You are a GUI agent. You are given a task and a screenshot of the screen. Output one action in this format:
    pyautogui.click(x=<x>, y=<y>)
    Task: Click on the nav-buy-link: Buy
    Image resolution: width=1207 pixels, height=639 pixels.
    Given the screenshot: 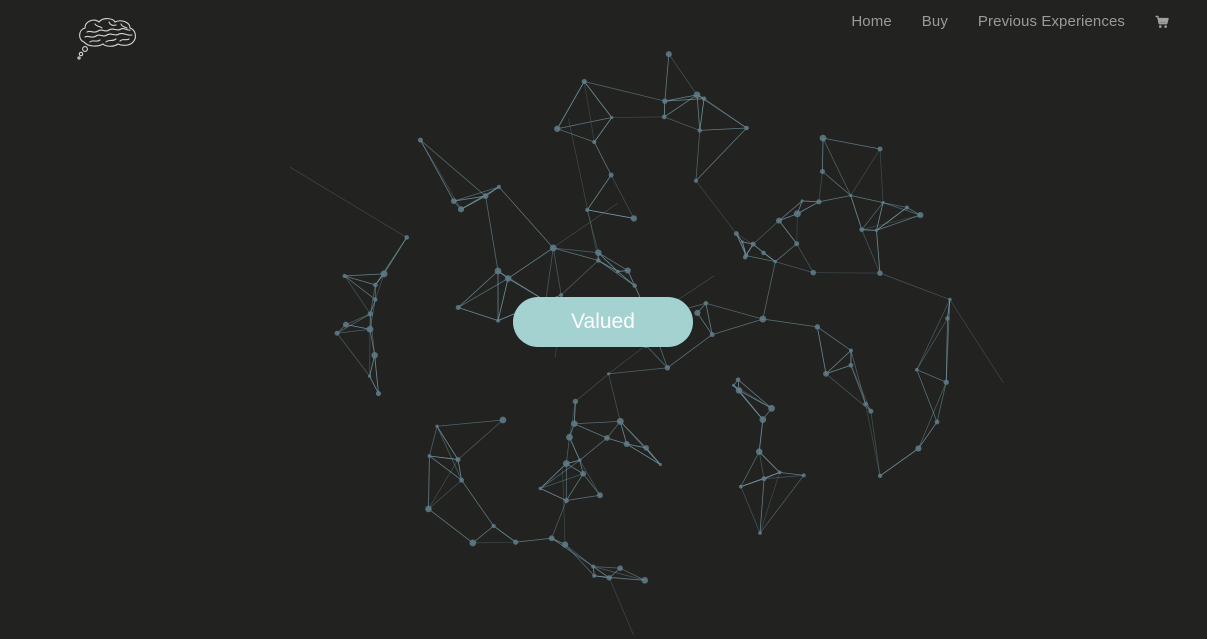 What is the action you would take?
    pyautogui.click(x=935, y=22)
    